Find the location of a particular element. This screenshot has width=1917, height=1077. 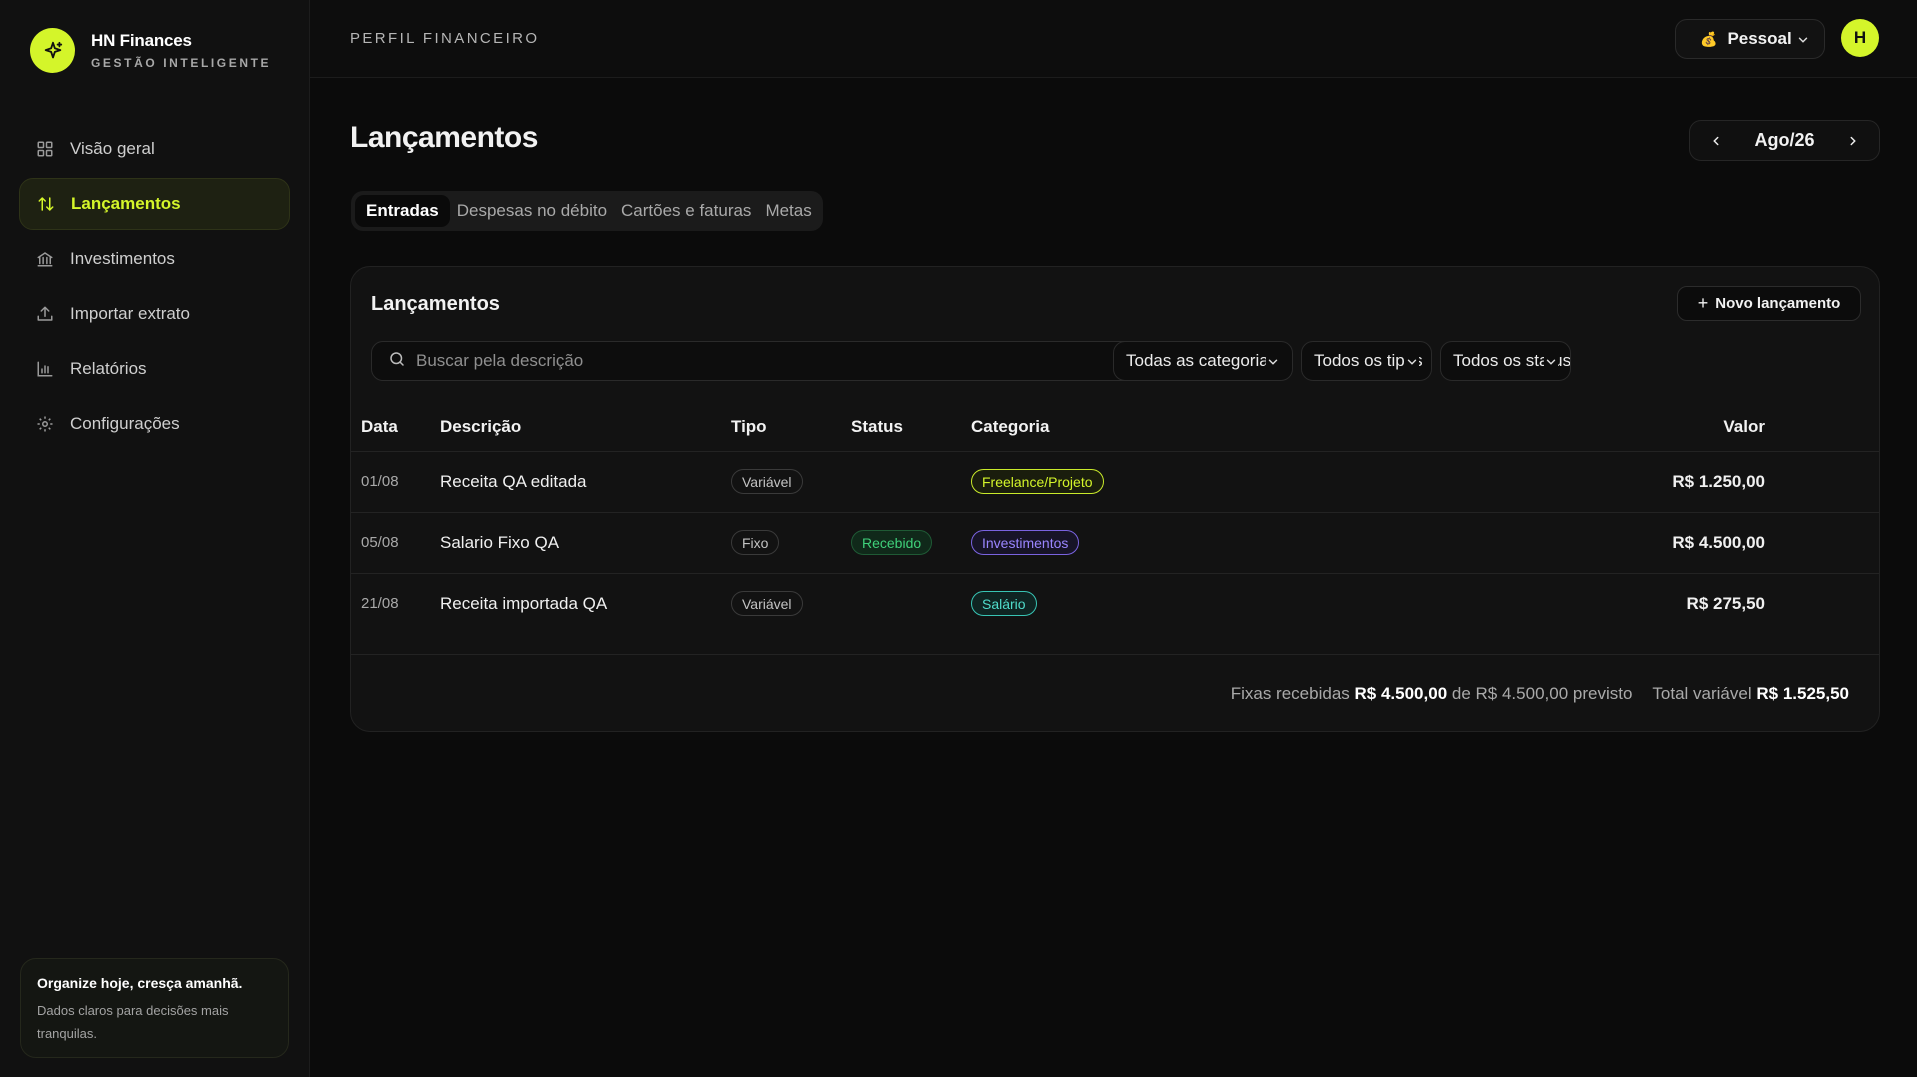

page-title: Lançamentos is located at coordinates (444, 137).